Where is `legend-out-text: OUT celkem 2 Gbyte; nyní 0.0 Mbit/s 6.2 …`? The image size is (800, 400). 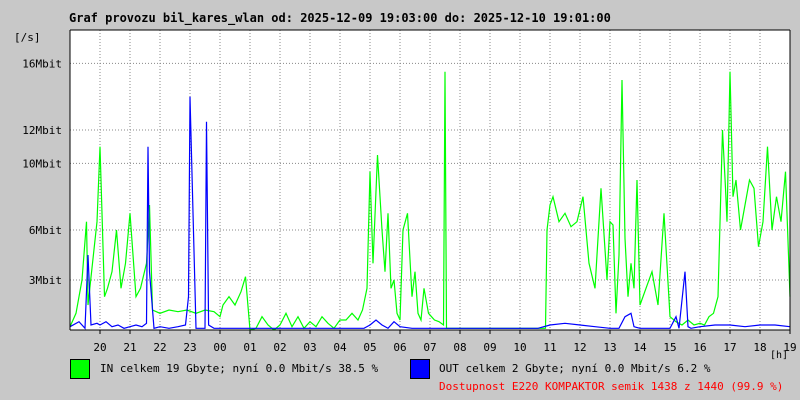
legend-out-text: OUT celkem 2 Gbyte; nyní 0.0 Mbit/s 6.2 … is located at coordinates (575, 368).